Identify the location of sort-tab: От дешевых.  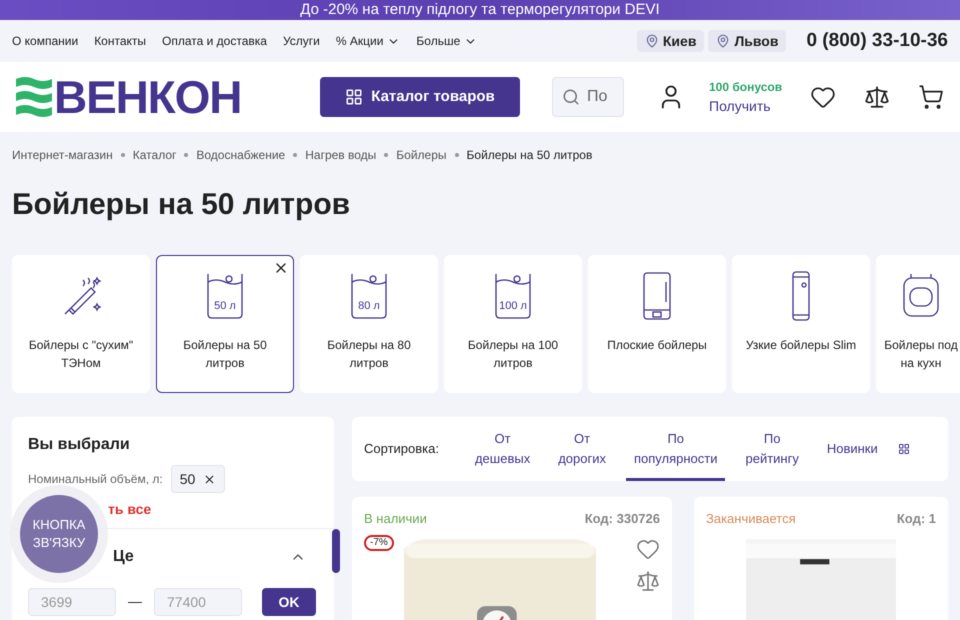
(502, 449).